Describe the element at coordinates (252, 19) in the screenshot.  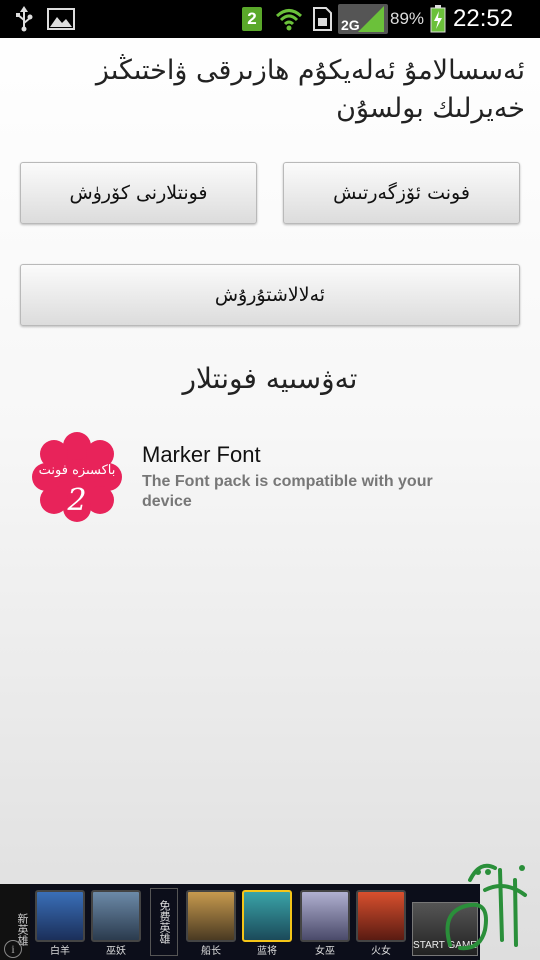
I see `notification-badge: 2` at that location.